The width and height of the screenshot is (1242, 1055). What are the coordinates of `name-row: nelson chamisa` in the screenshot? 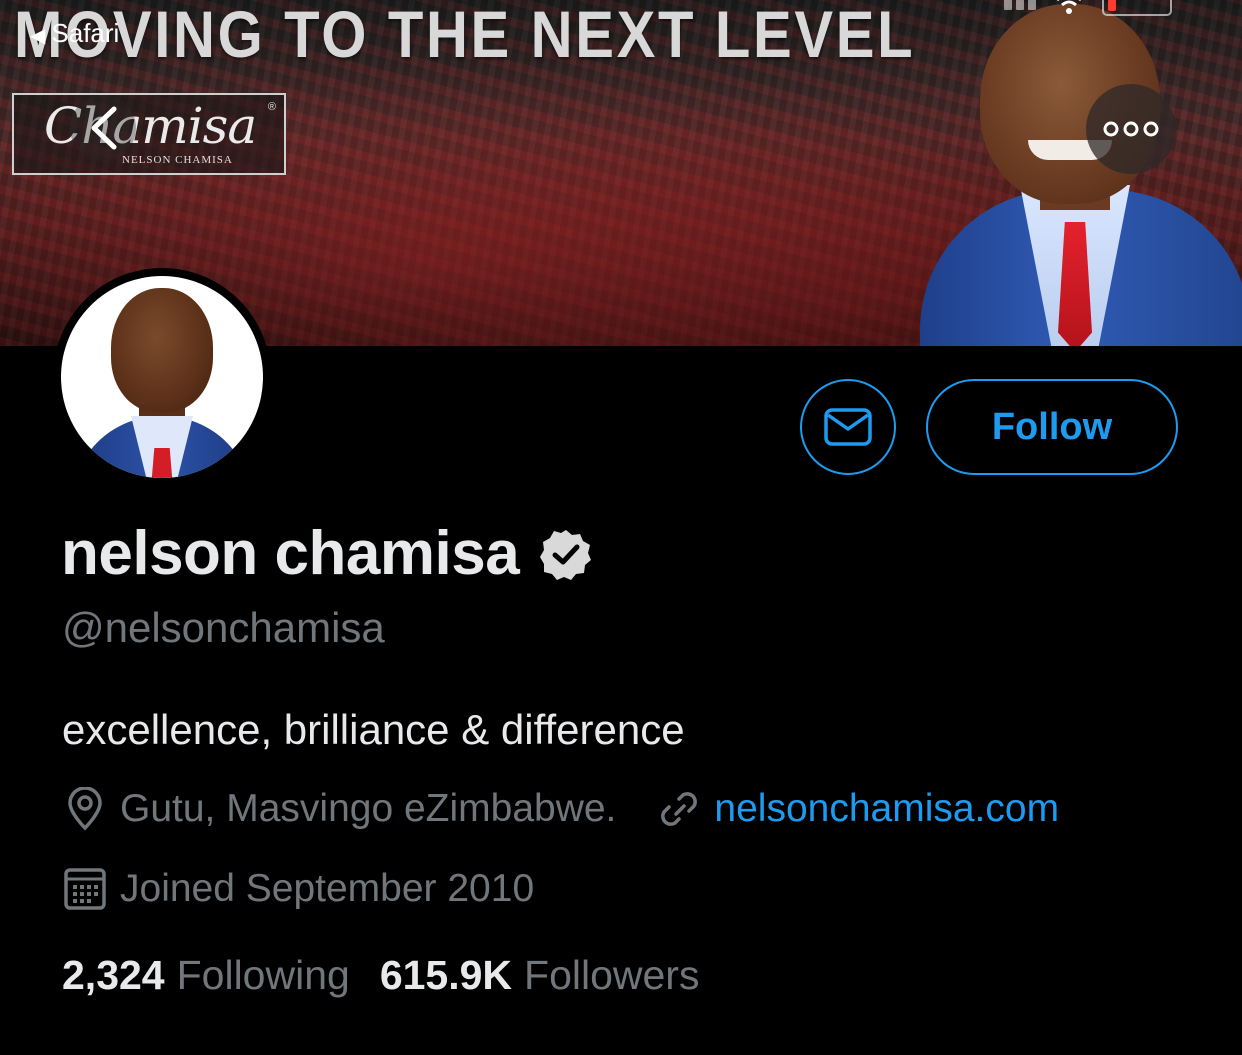 It's located at (327, 553).